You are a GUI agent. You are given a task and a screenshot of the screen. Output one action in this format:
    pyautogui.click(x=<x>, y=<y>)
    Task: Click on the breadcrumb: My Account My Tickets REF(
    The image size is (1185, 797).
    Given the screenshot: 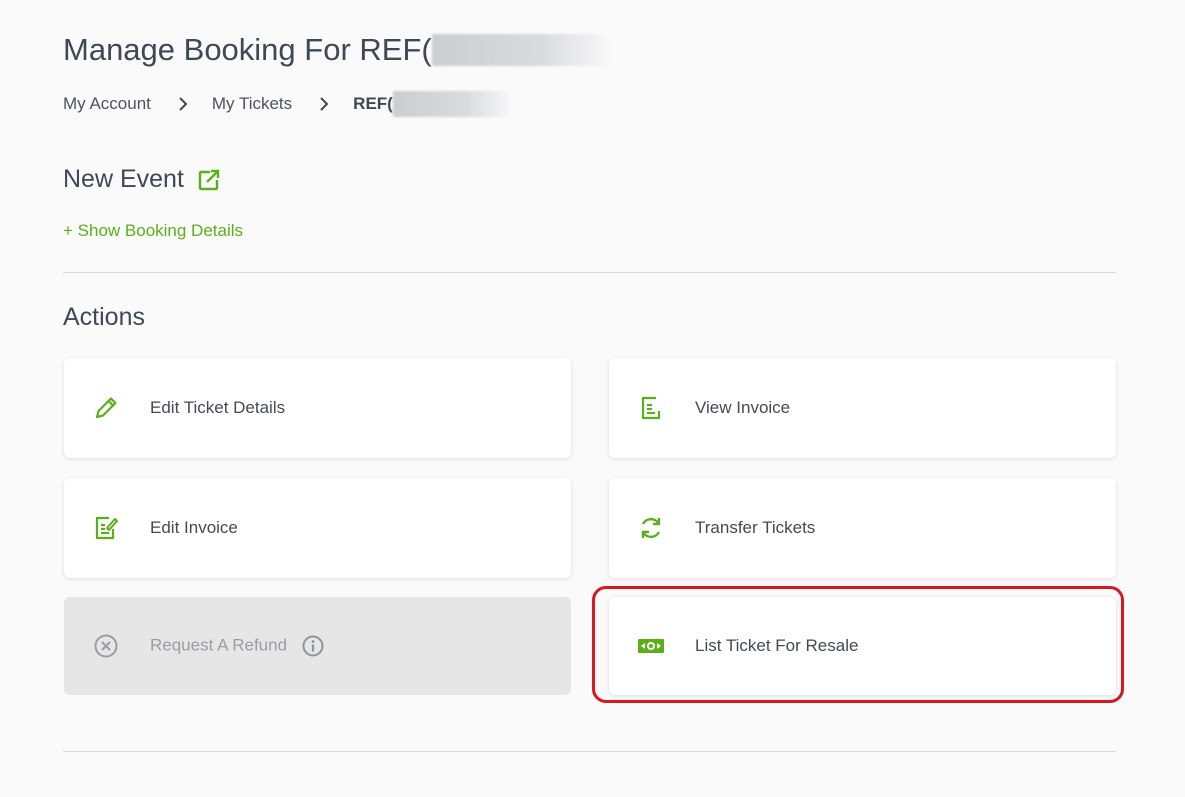 What is the action you would take?
    pyautogui.click(x=288, y=104)
    